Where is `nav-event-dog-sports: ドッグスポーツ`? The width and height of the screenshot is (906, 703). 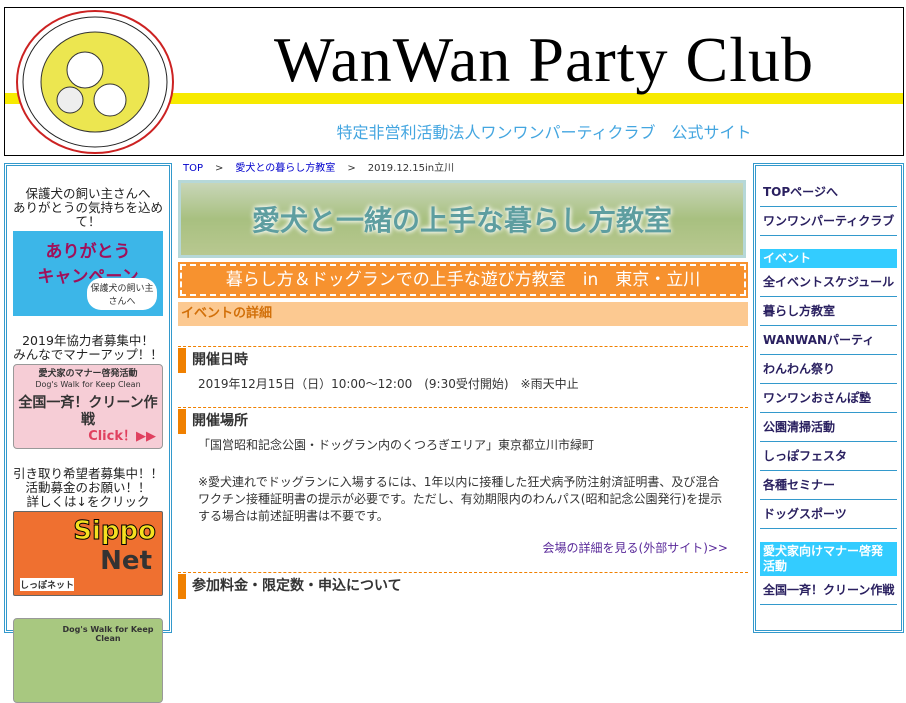 nav-event-dog-sports: ドッグスポーツ is located at coordinates (828, 514).